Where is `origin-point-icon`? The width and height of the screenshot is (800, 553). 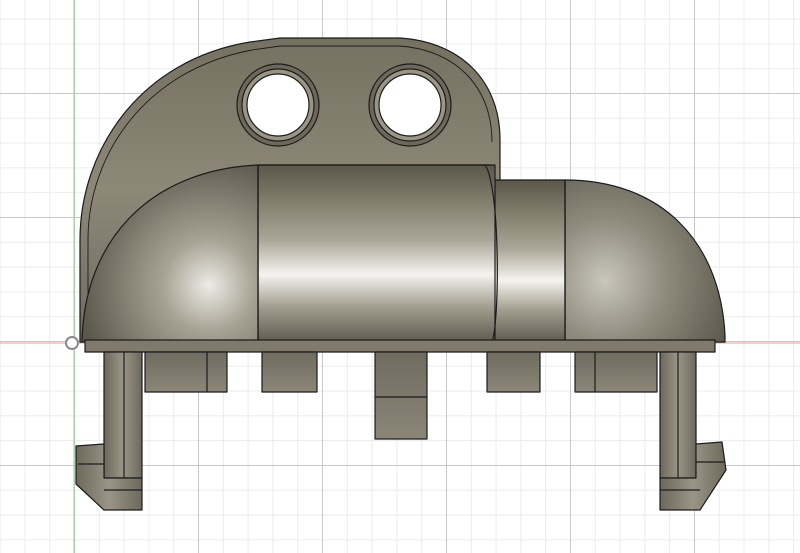 origin-point-icon is located at coordinates (72, 343).